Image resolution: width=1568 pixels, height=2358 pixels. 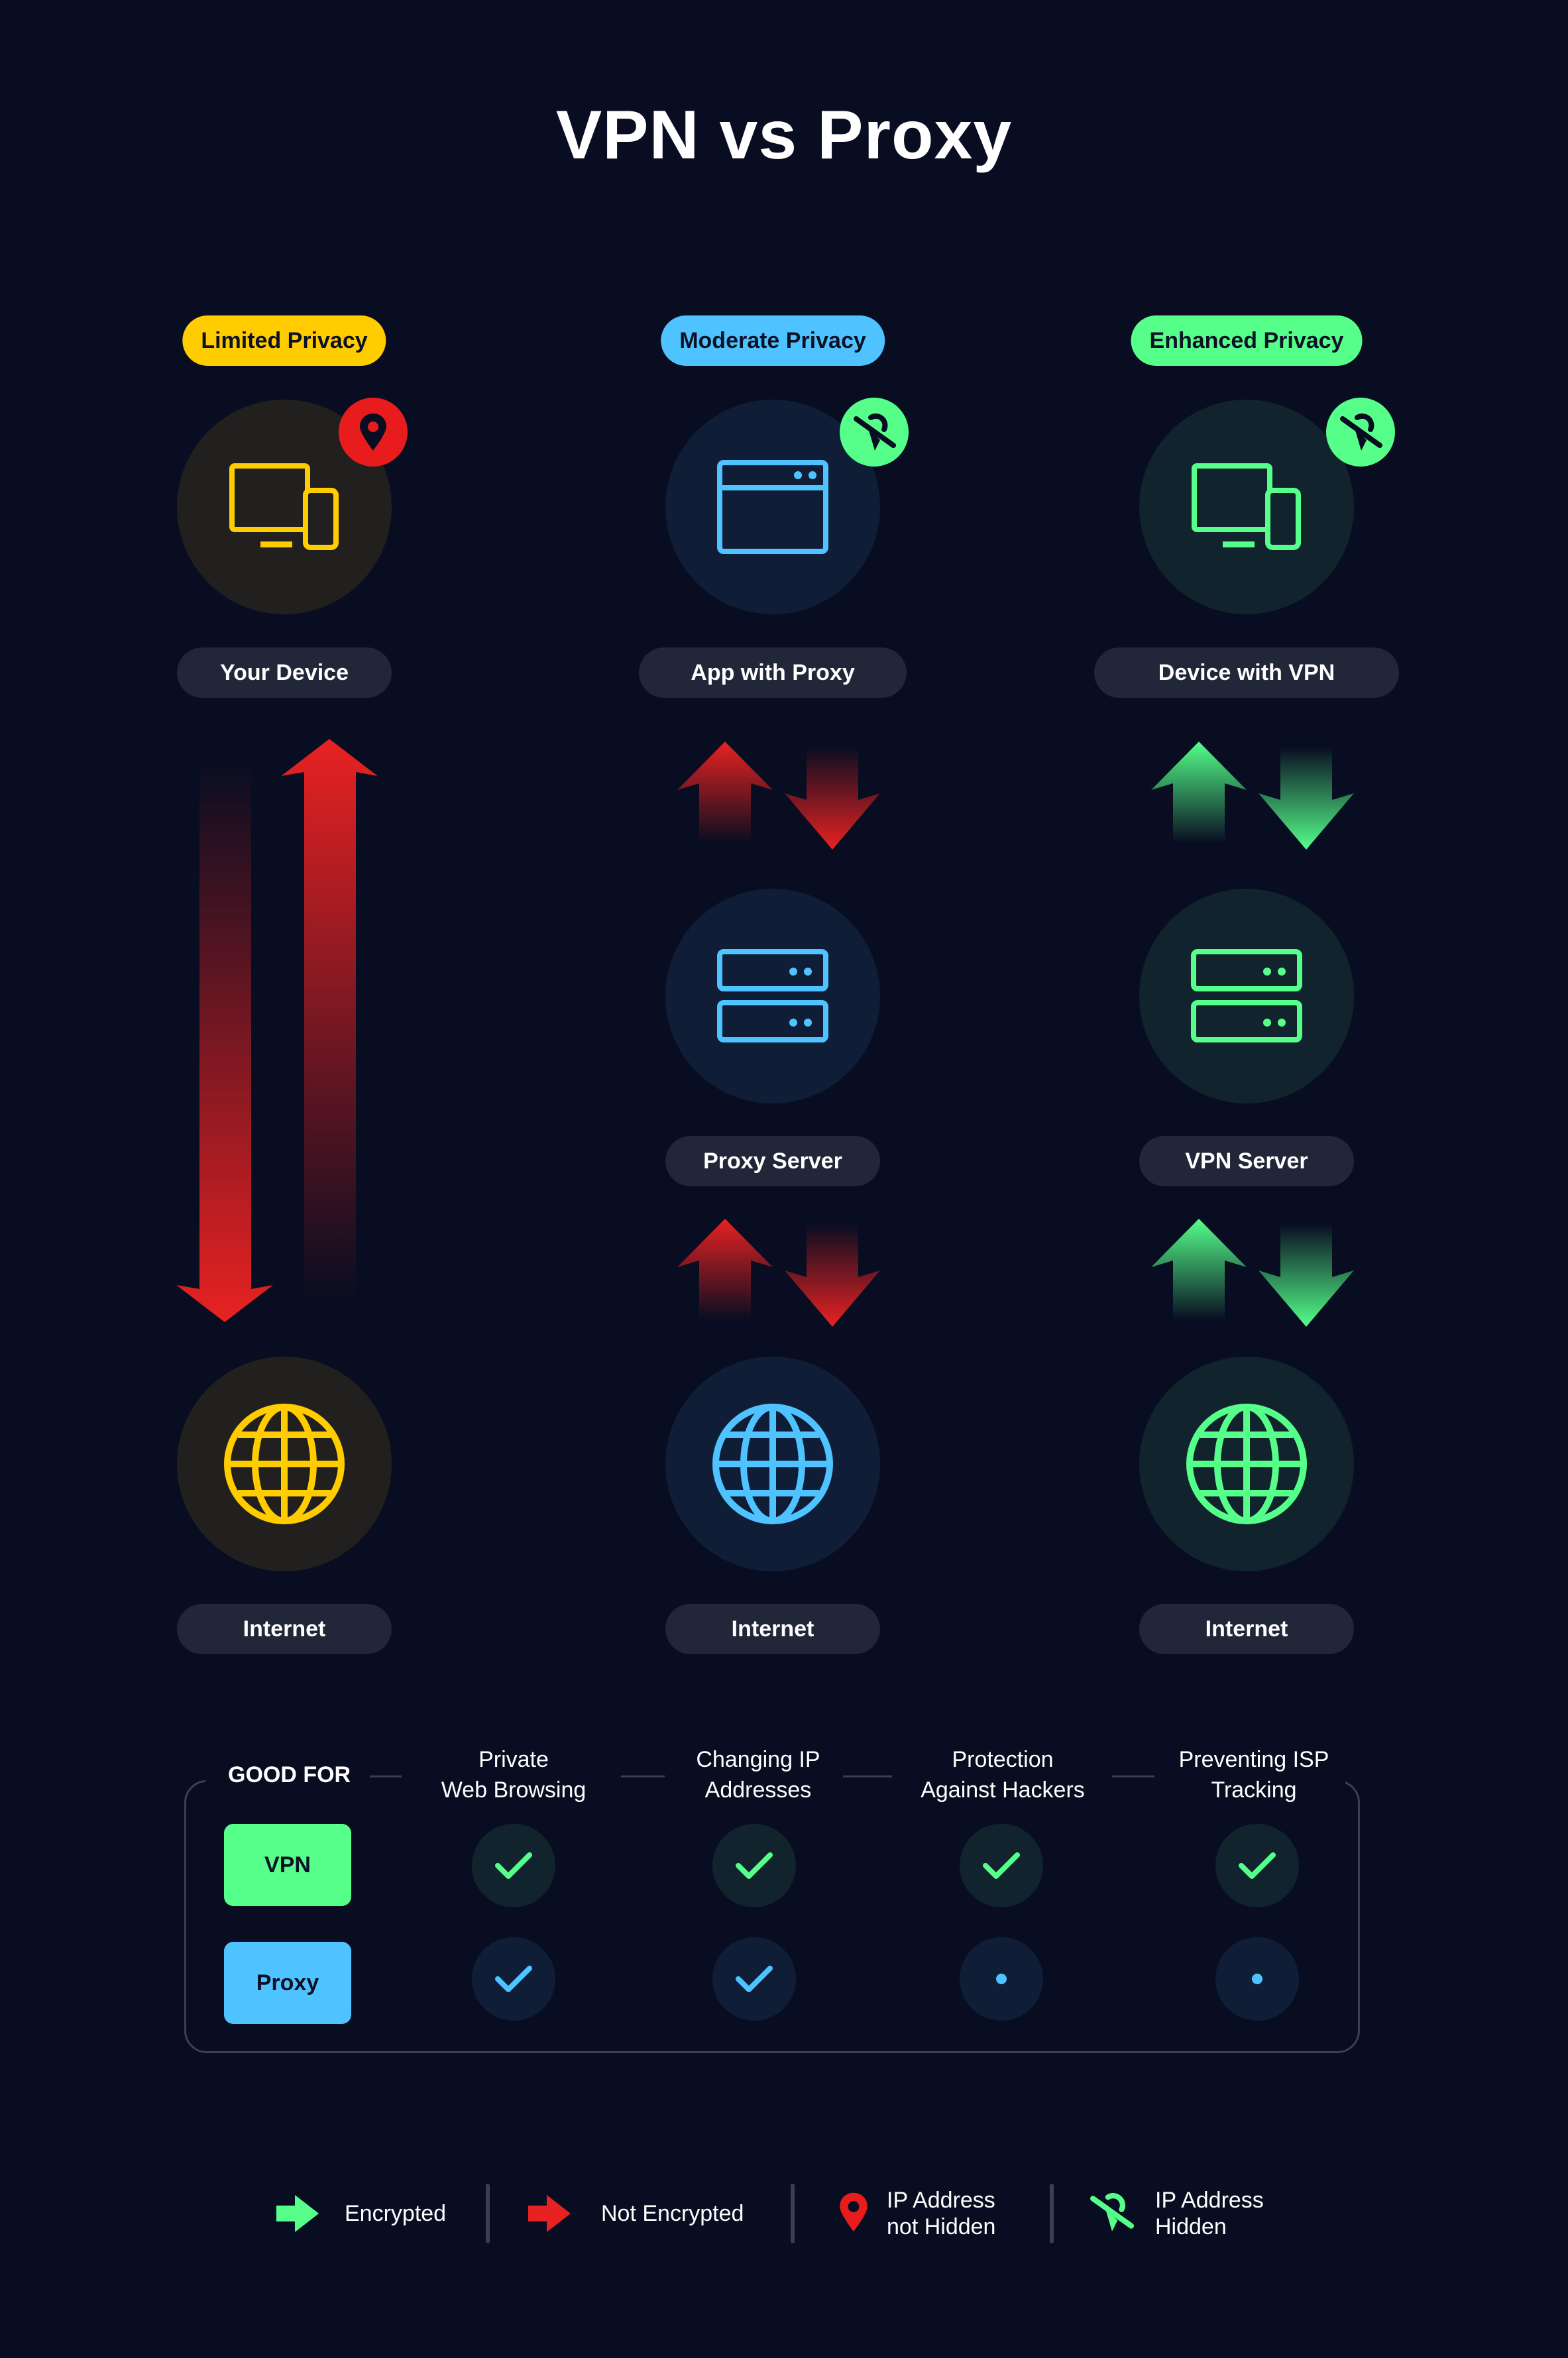 I want to click on proxy-isp-tracking-cell, so click(x=1257, y=1979).